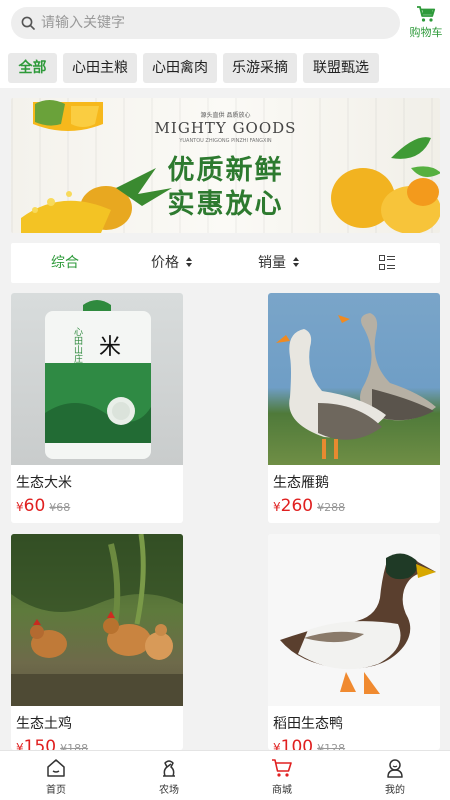 This screenshot has height=800, width=450. I want to click on category-alliance: 联盟甄选, so click(341, 68).